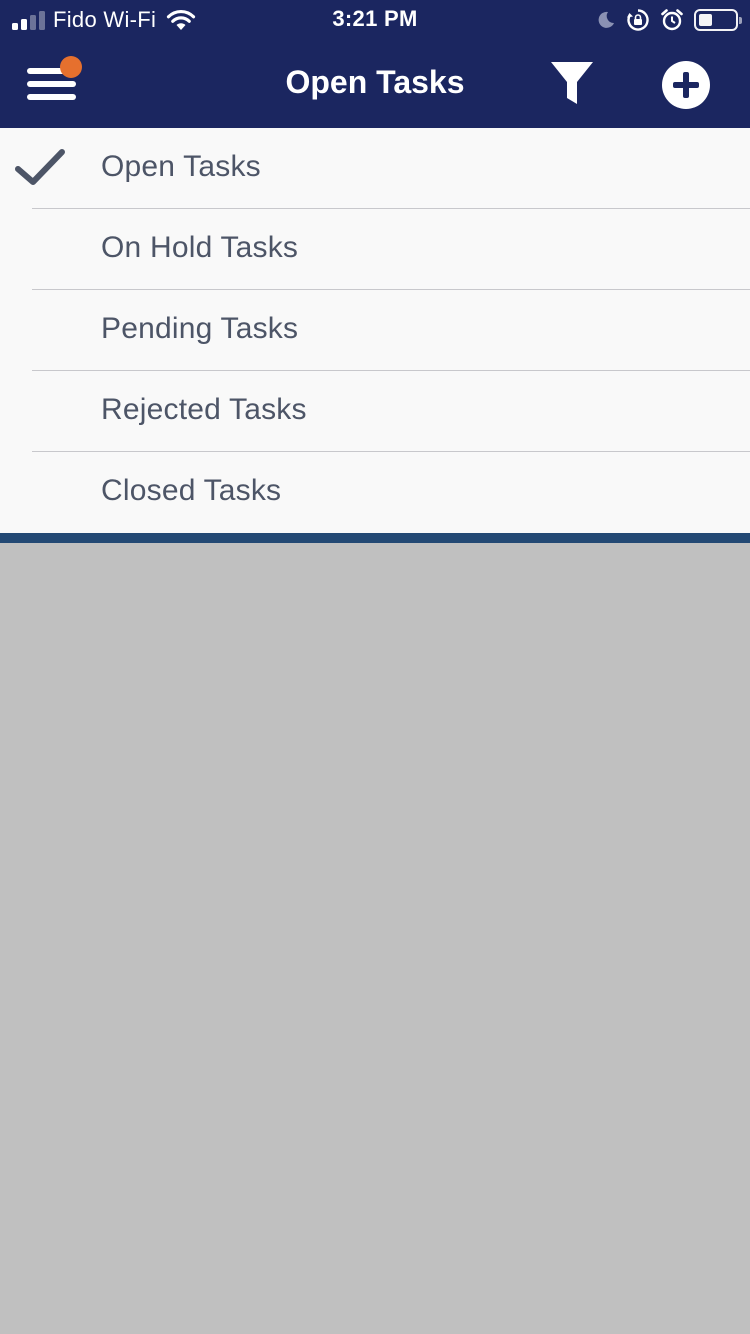 The height and width of the screenshot is (1334, 750). I want to click on filter-icon, so click(572, 84).